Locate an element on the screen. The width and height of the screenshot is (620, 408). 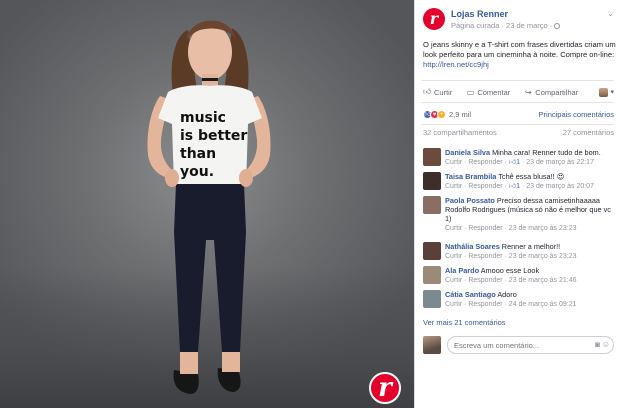
post-meta-text: Página curada · 23 de março · is located at coordinates (502, 25).